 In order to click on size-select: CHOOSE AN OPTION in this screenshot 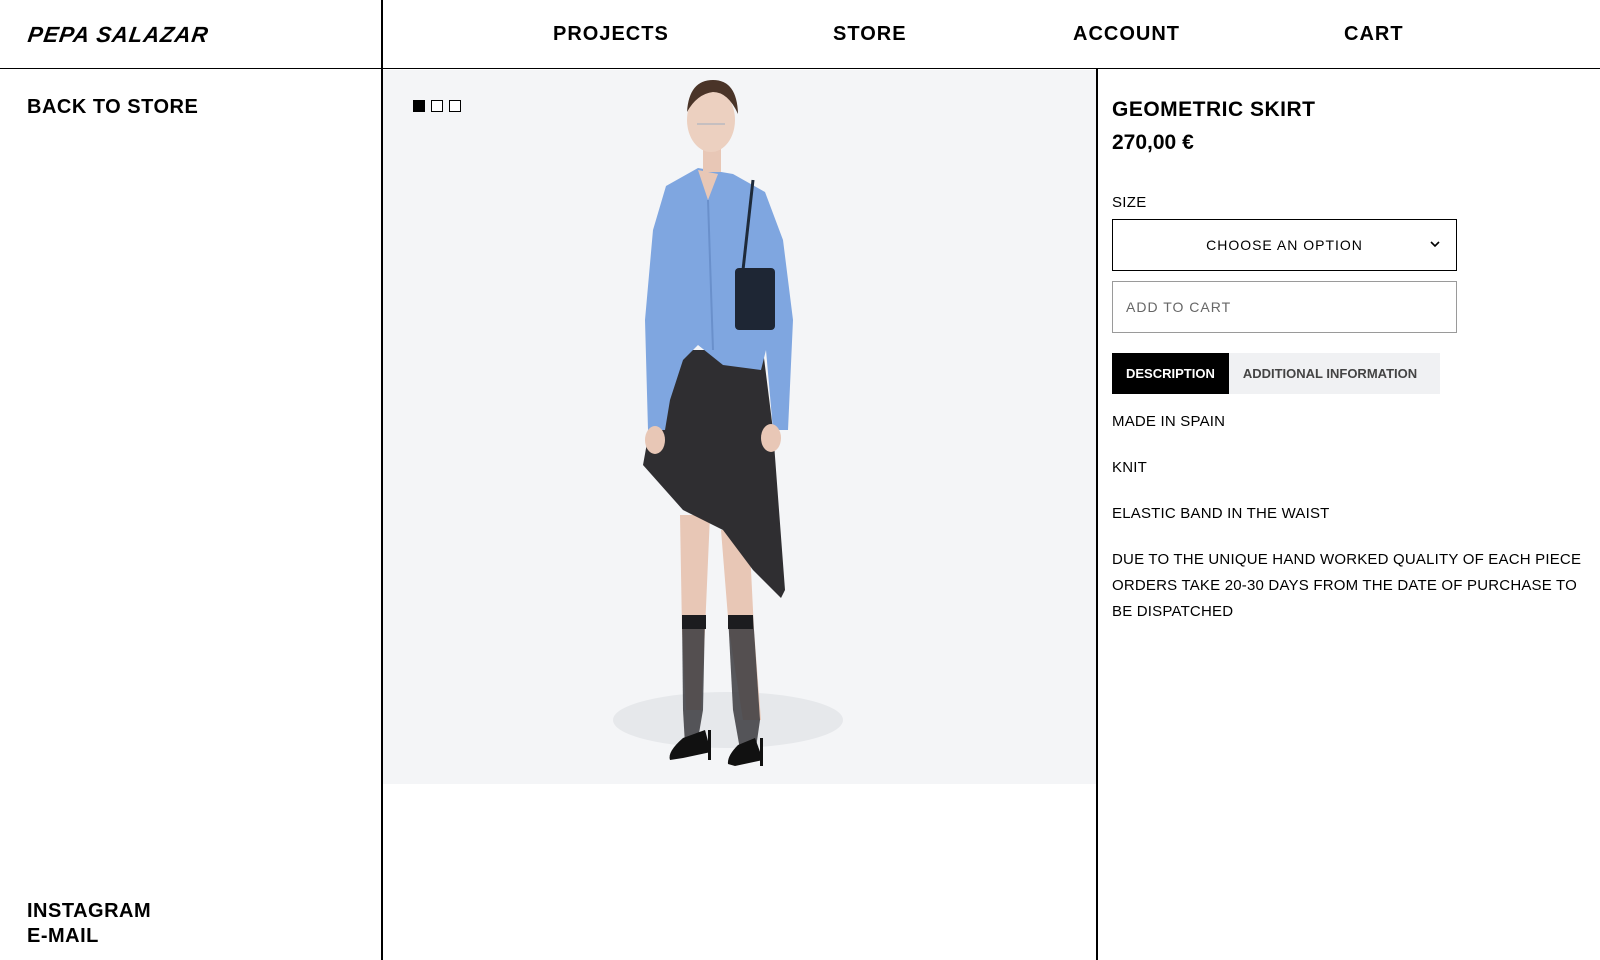, I will do `click(1284, 245)`.